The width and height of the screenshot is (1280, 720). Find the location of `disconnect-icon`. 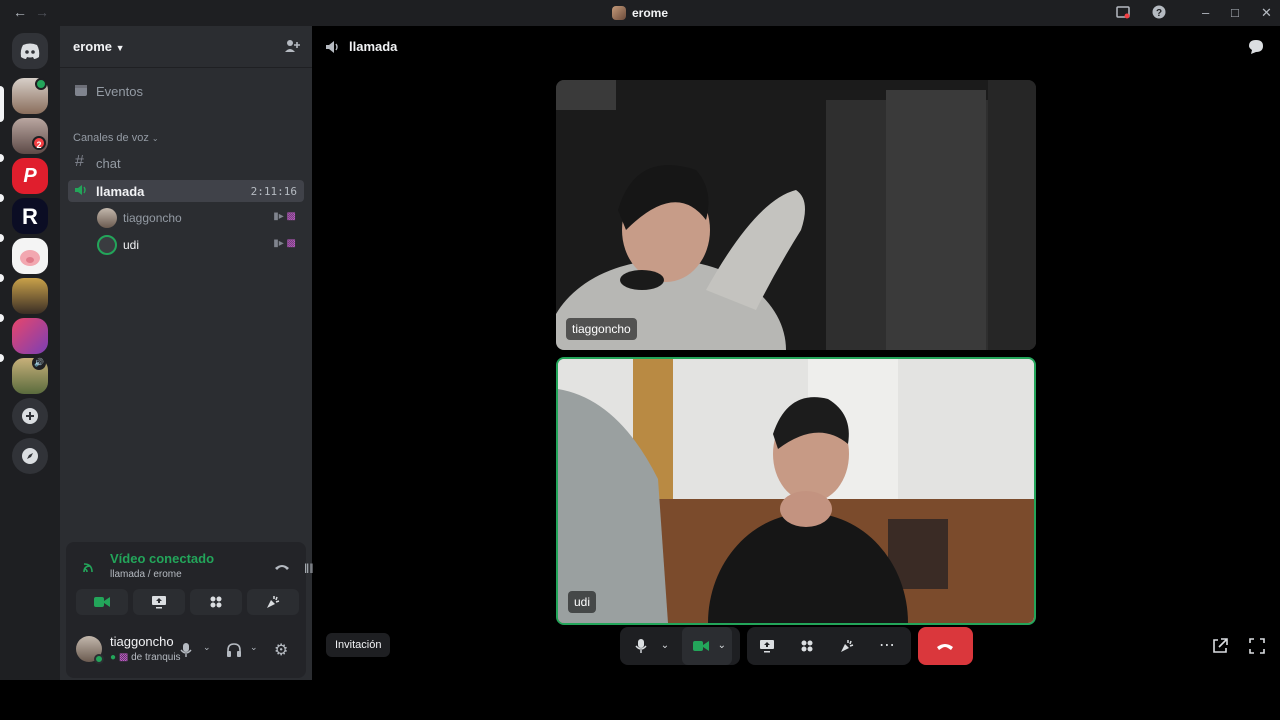

disconnect-icon is located at coordinates (282, 569).